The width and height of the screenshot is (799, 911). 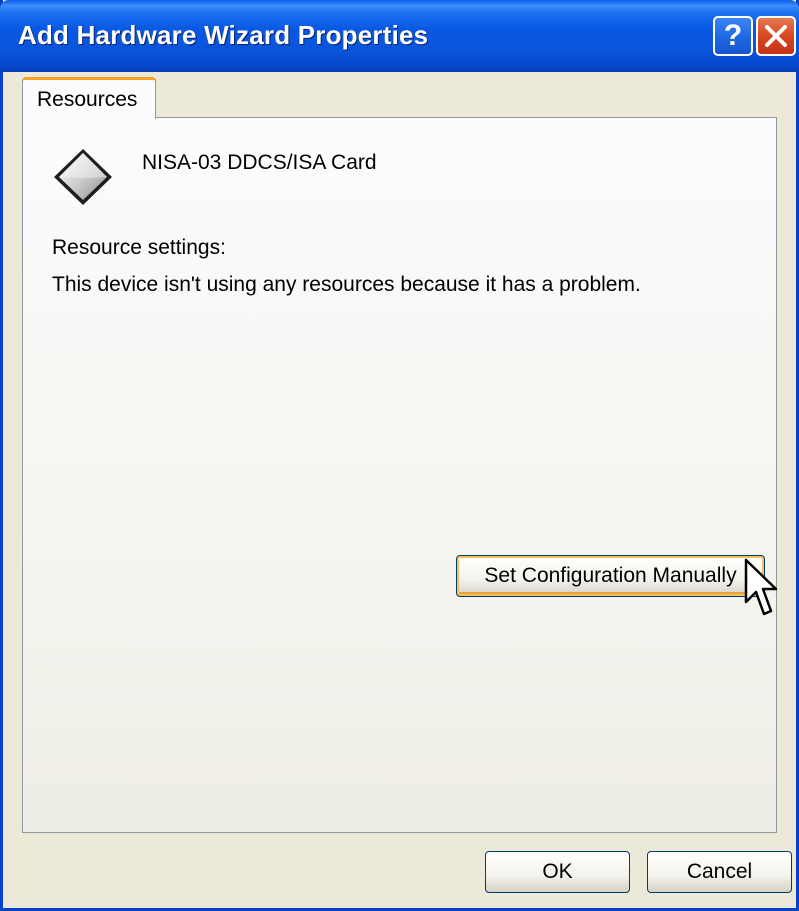 What do you see at coordinates (223, 35) in the screenshot?
I see `window-title: Add Hardware Wizard Properties` at bounding box center [223, 35].